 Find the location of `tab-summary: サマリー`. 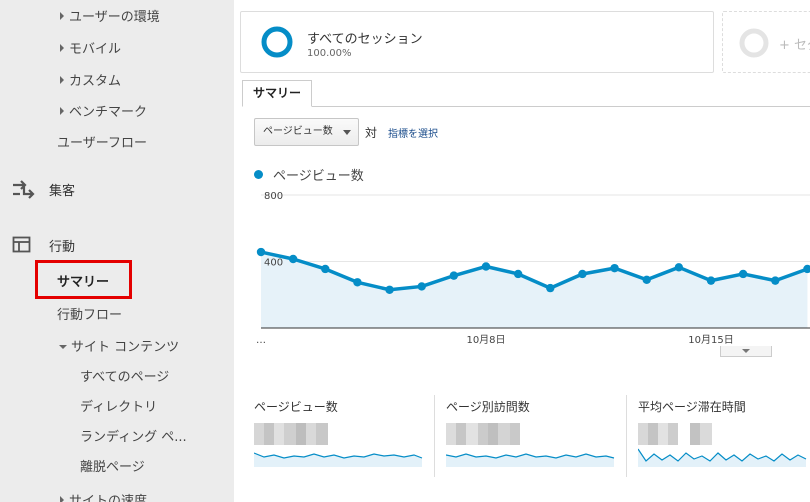

tab-summary: サマリー is located at coordinates (277, 93).